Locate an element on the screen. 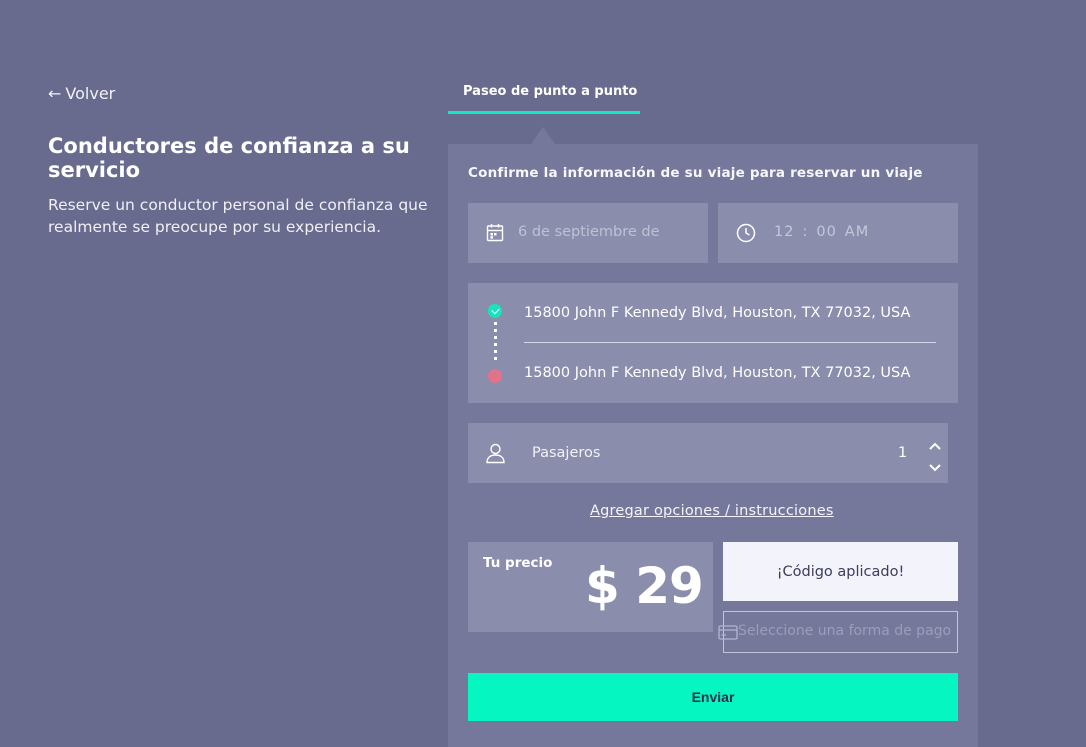  date-value: 6 de septiembre de is located at coordinates (589, 232).